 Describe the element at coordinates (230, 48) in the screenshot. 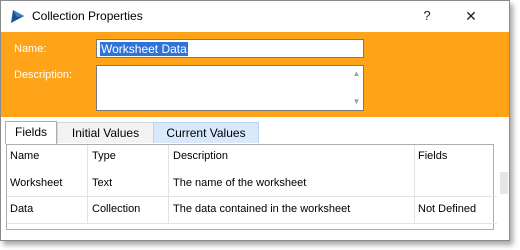

I see `name-input: Worksheet Data` at that location.